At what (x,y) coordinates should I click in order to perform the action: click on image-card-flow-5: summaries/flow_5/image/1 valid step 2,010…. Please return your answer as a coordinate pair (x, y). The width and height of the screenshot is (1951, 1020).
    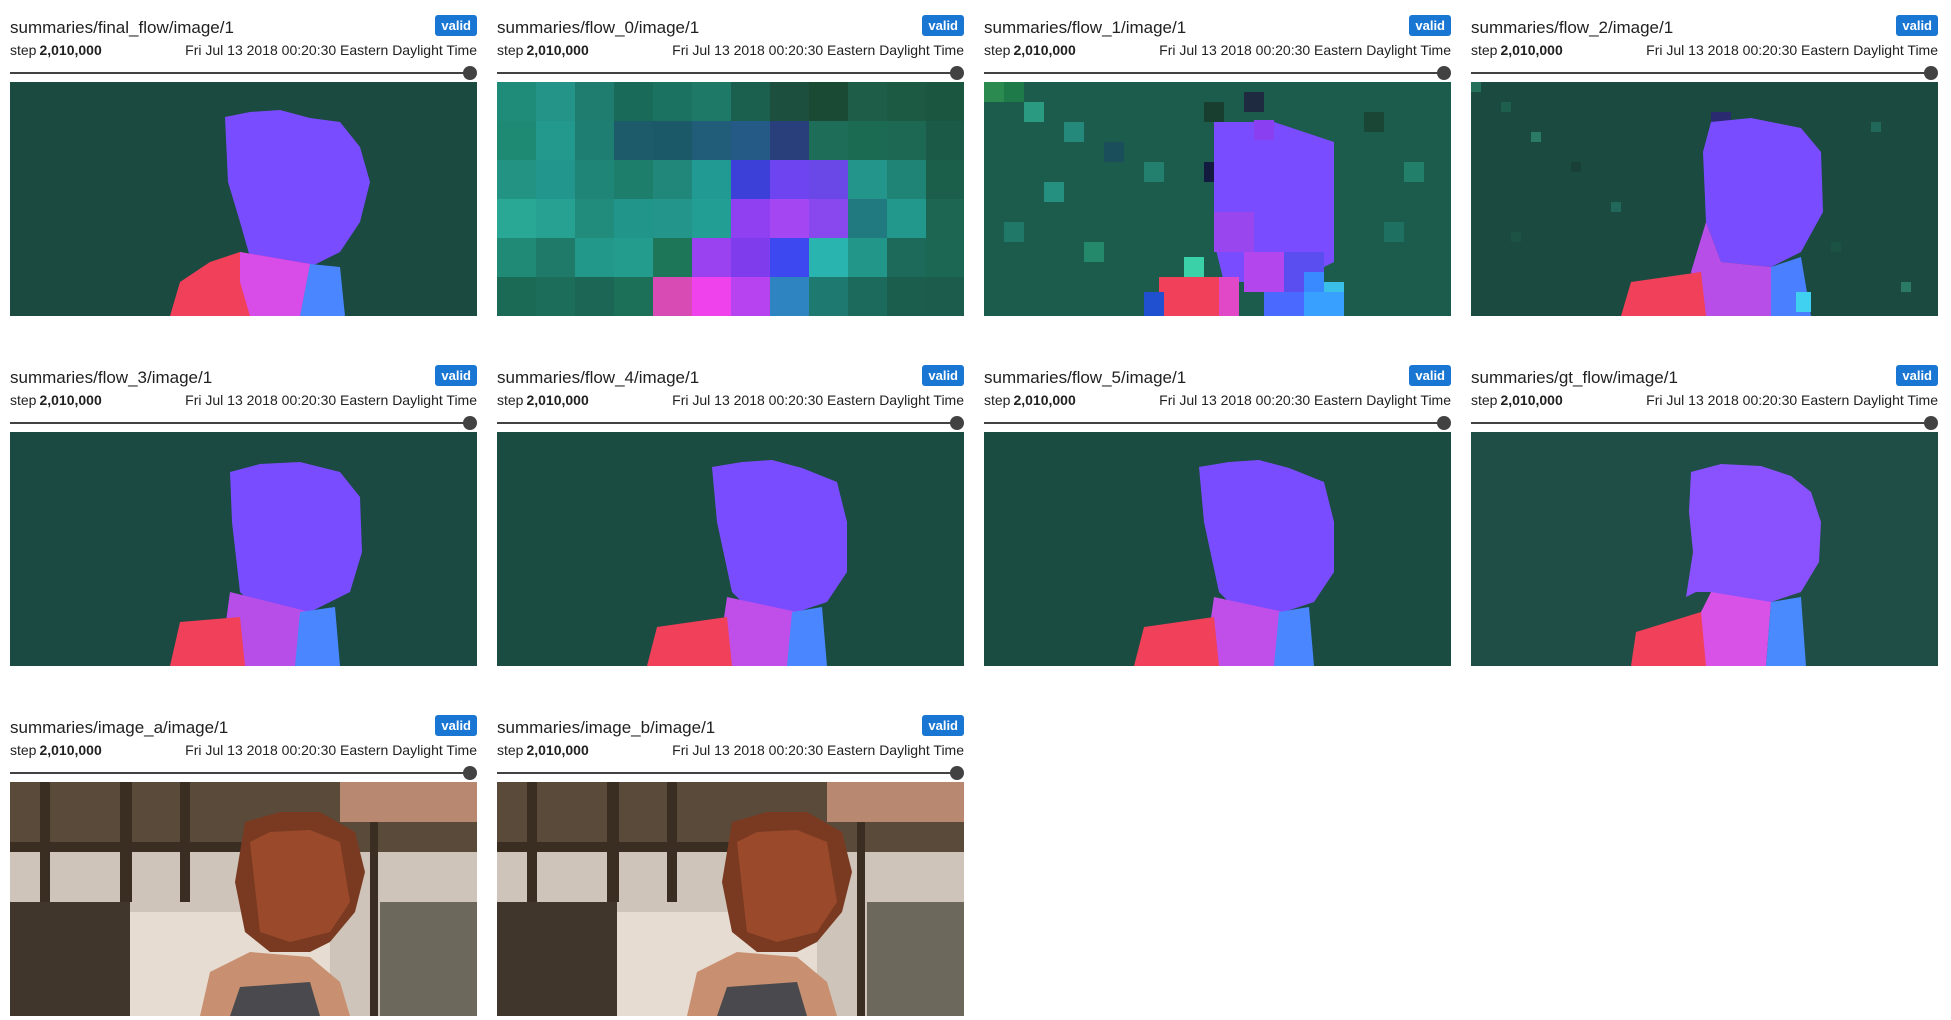
    Looking at the image, I should click on (1217, 525).